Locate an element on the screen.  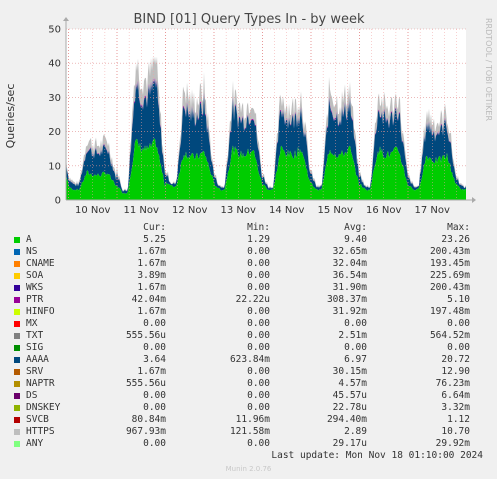
legend-avg: 31.92m is located at coordinates (349, 311).